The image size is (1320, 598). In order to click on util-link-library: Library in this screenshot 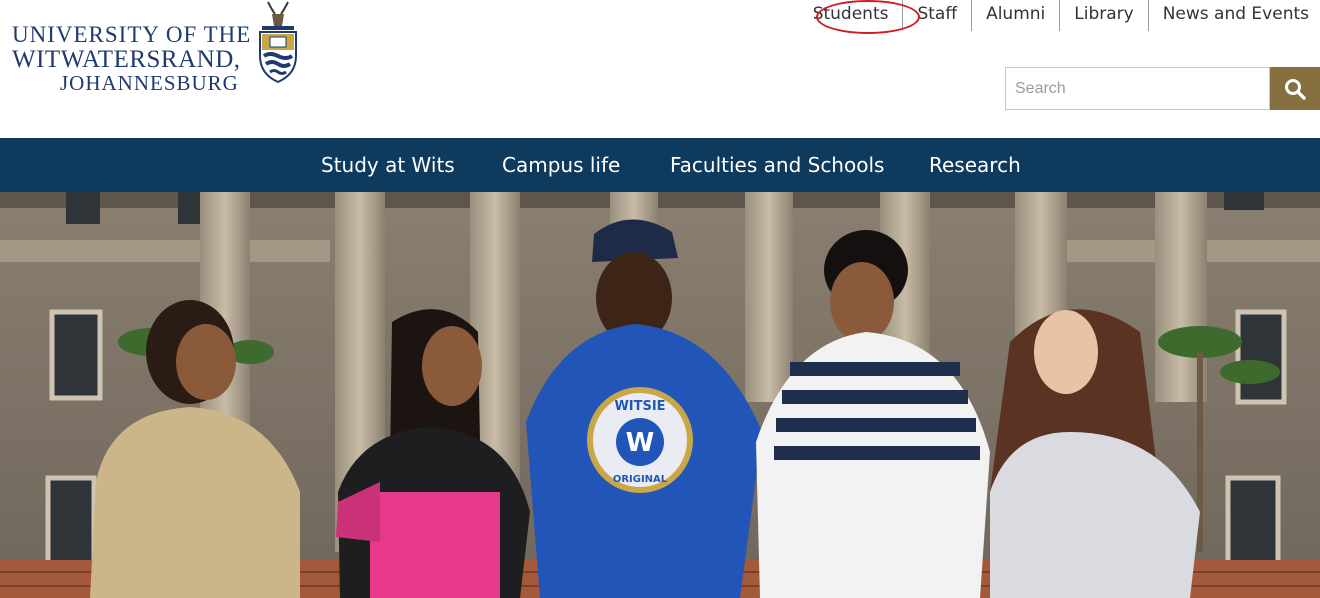, I will do `click(1103, 15)`.